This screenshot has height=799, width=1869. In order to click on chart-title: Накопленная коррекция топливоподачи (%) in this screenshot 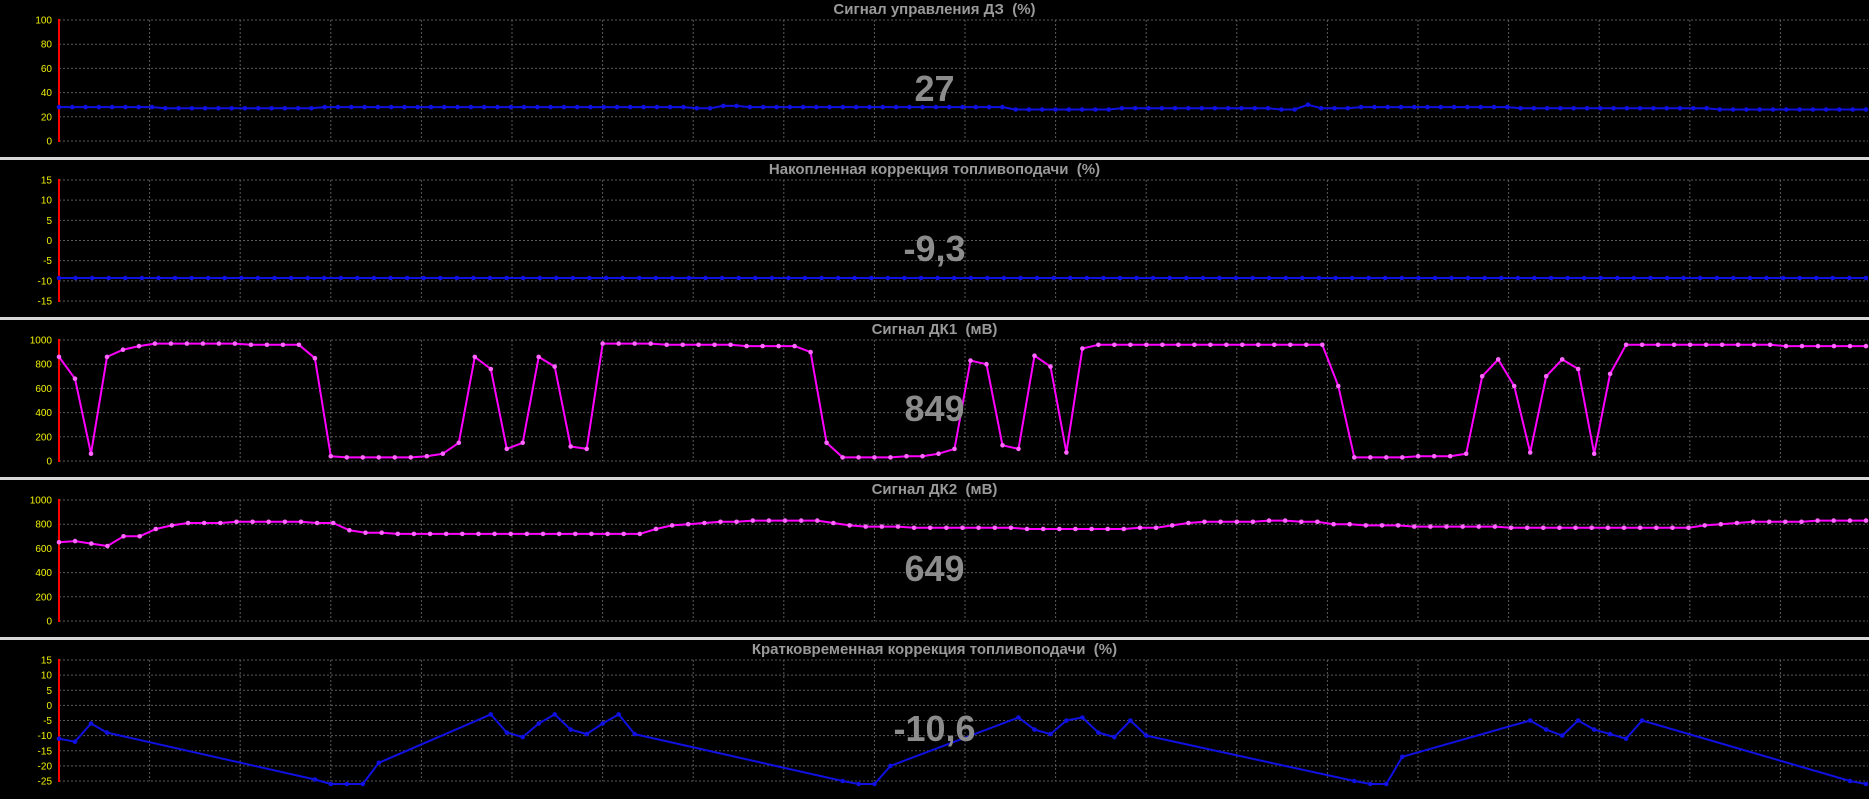, I will do `click(934, 169)`.